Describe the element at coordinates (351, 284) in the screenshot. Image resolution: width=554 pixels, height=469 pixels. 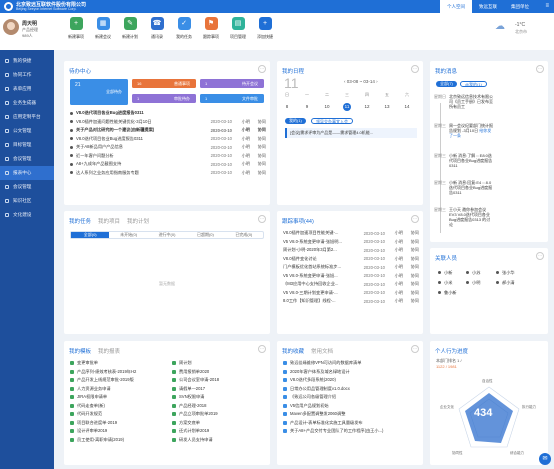
I see `list-item: 《M3应用中心支持回收企业... 2020-03-10 小明 协同` at that location.